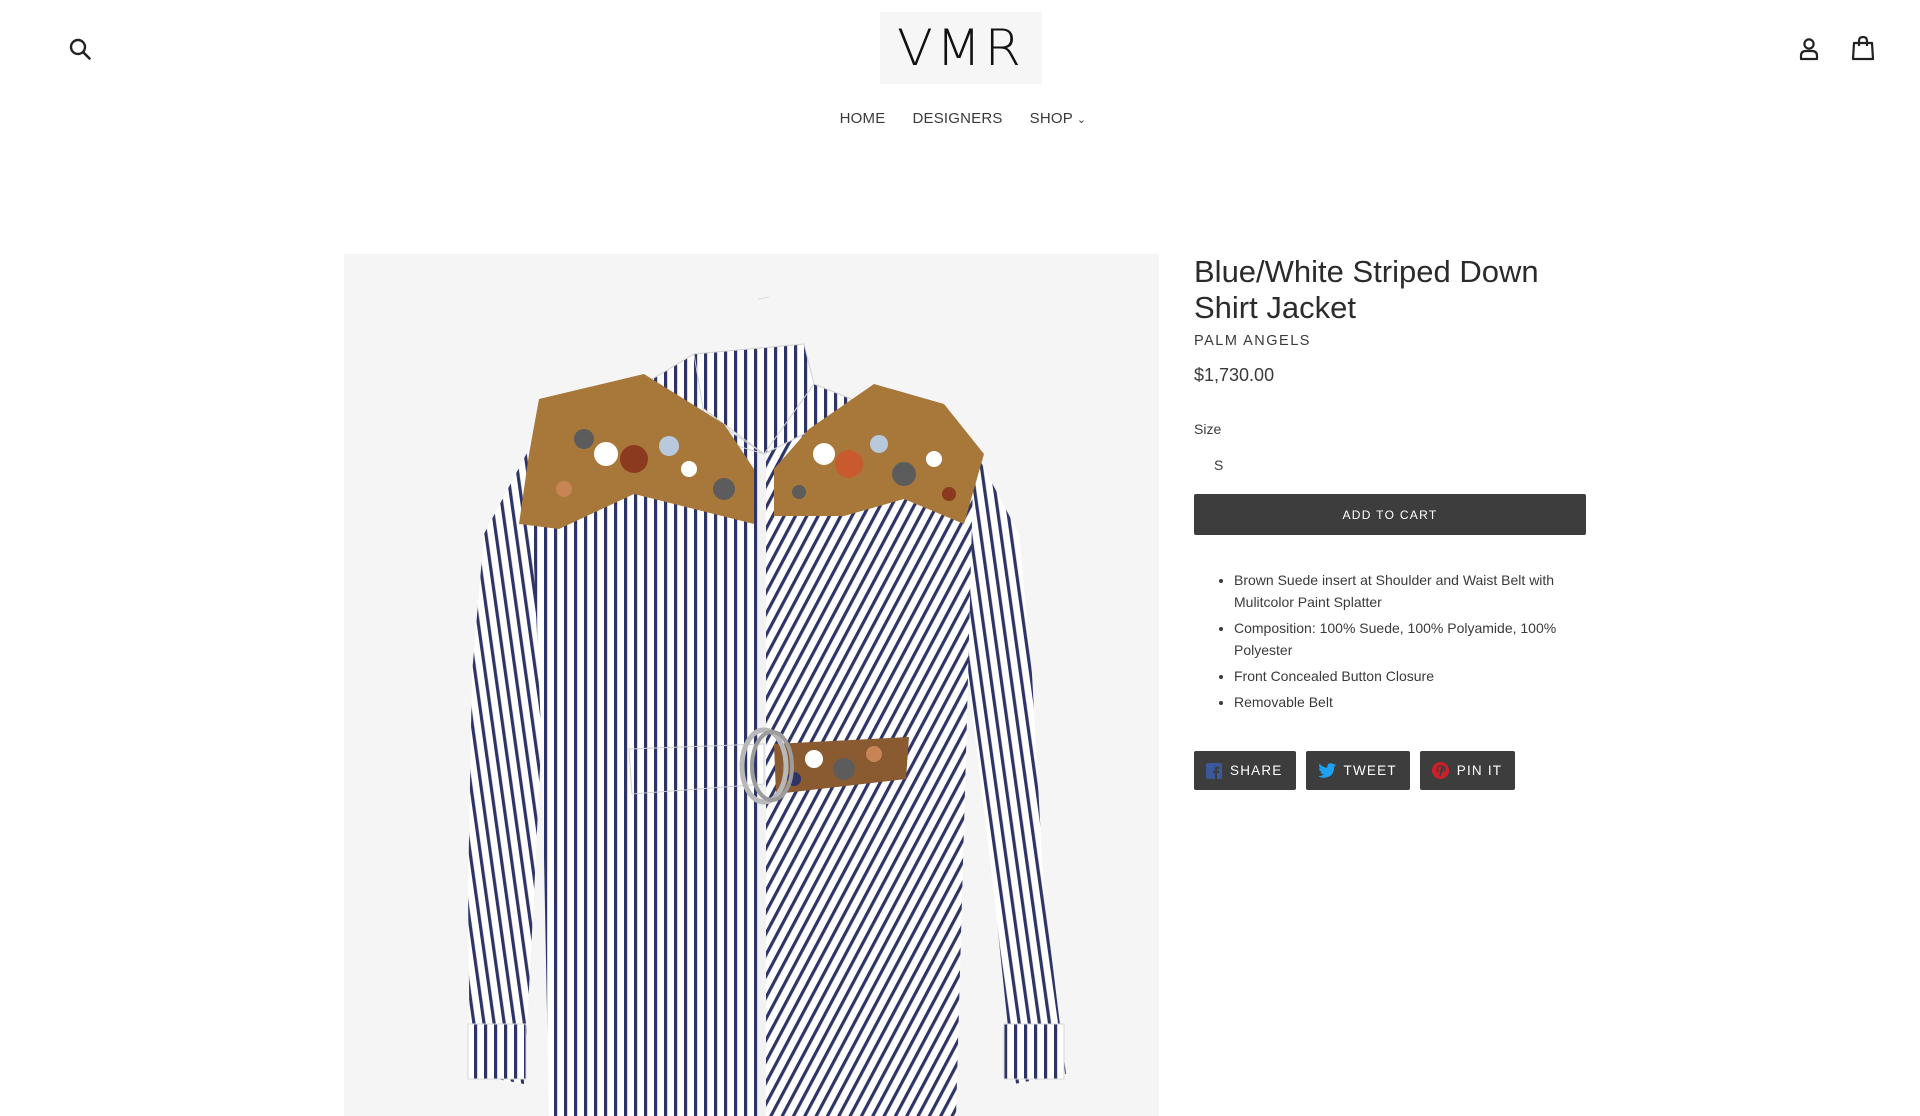 This screenshot has height=1116, width=1920. I want to click on nav-item-shop: SHOP ⌄, so click(1058, 118).